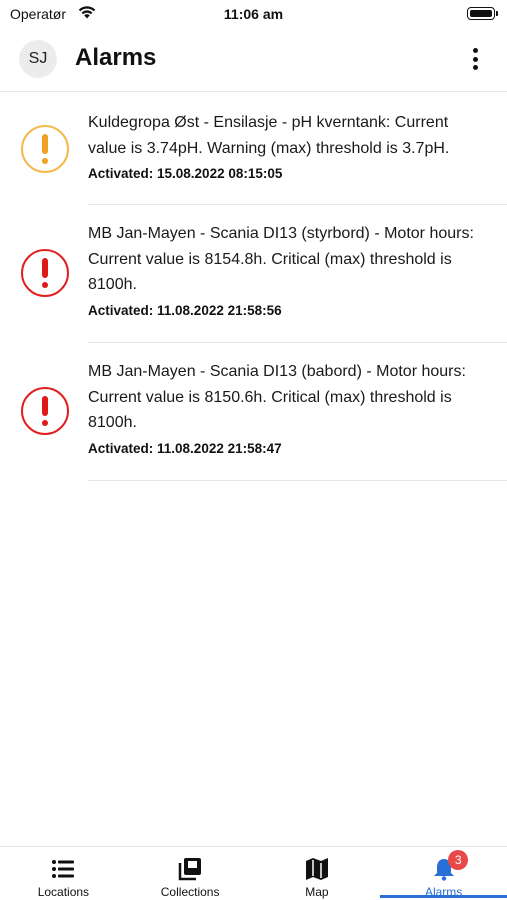 The image size is (507, 900). Describe the element at coordinates (190, 869) in the screenshot. I see `collections-icon` at that location.